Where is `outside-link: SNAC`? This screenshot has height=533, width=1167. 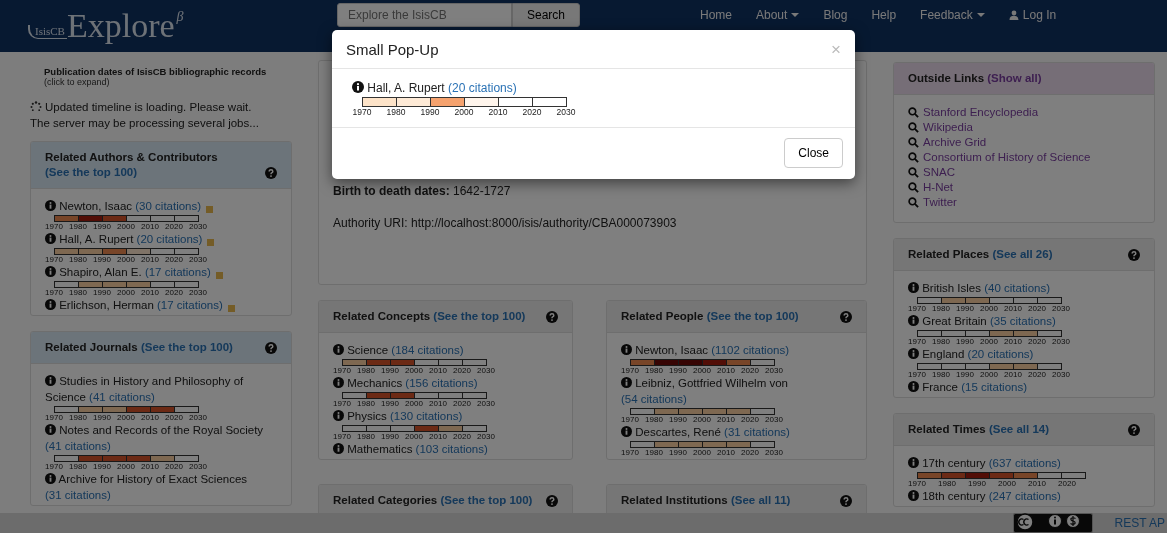 outside-link: SNAC is located at coordinates (939, 172).